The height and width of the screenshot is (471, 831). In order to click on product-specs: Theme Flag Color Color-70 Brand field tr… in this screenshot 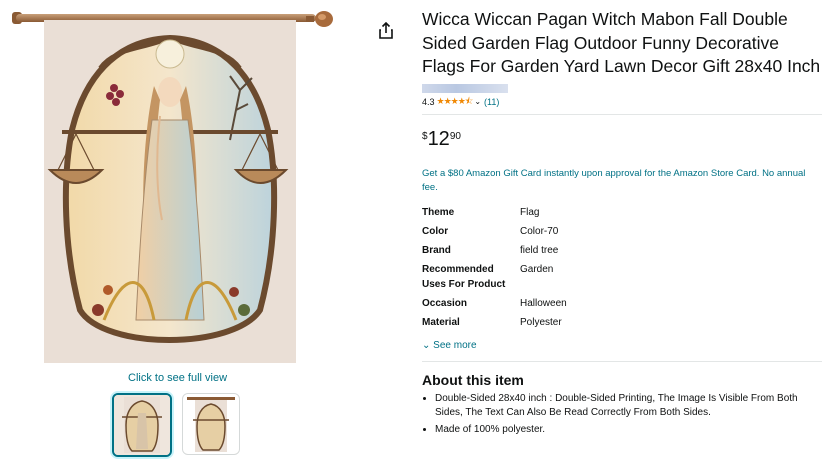, I will do `click(622, 272)`.